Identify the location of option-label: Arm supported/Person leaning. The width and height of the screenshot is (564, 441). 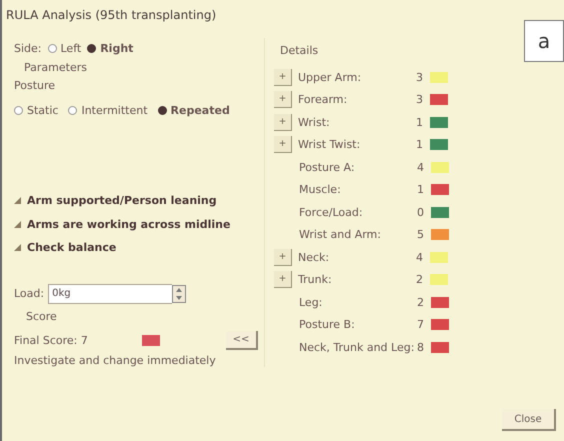
(122, 201).